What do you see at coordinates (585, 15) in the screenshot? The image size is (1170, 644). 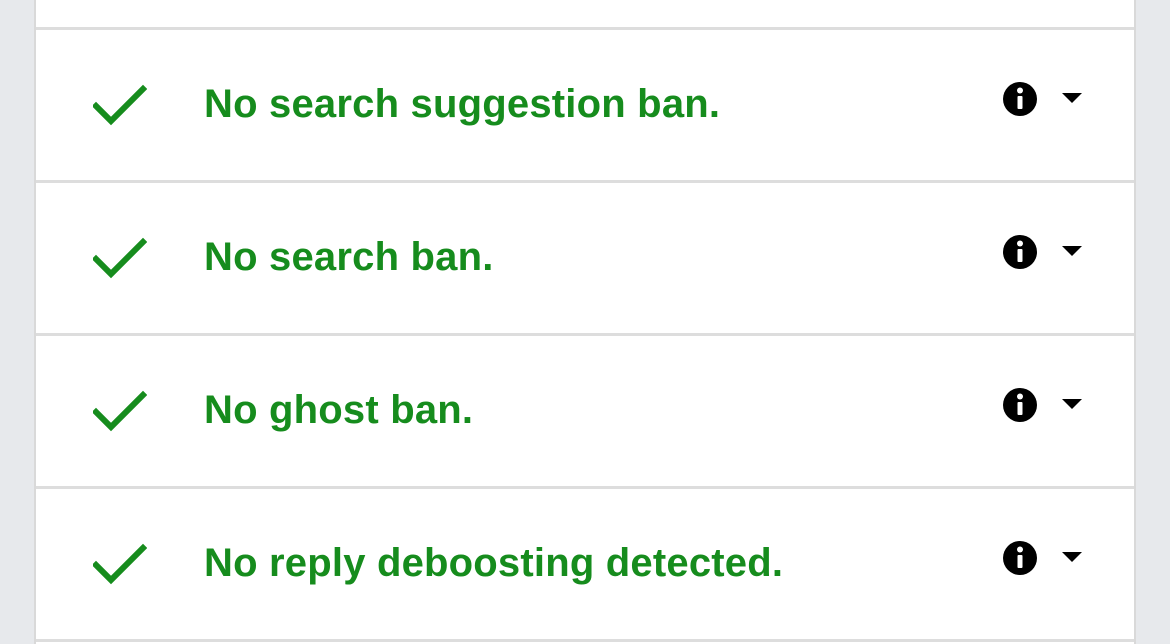 I see `previous-row-edge` at bounding box center [585, 15].